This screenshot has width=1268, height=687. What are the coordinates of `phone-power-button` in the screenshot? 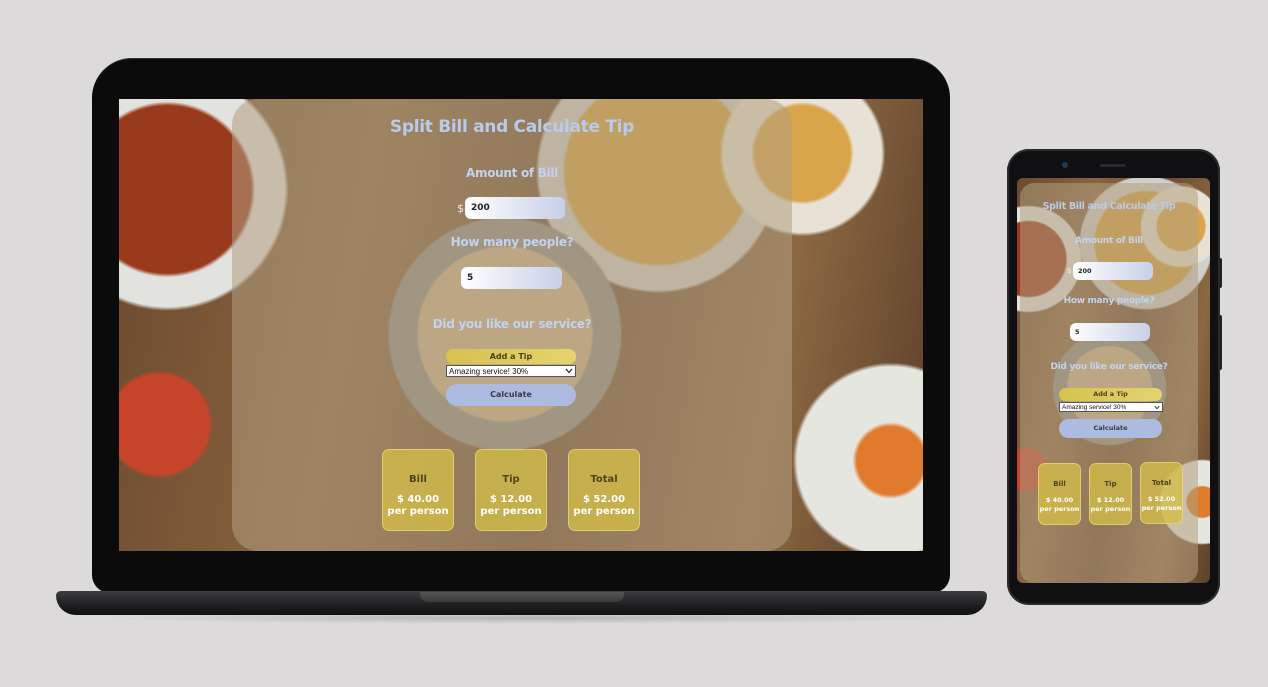 It's located at (1220, 273).